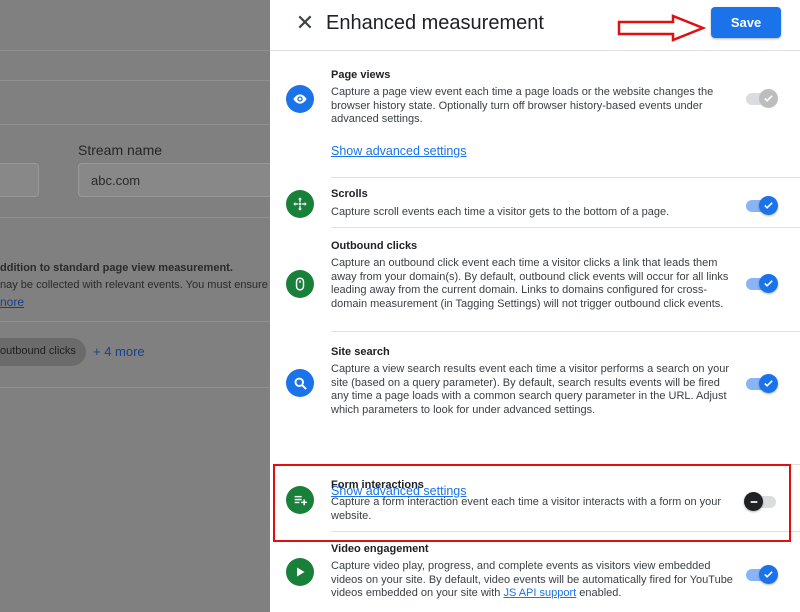 The image size is (800, 612). Describe the element at coordinates (435, 23) in the screenshot. I see `page-title: Enhanced measurement` at that location.